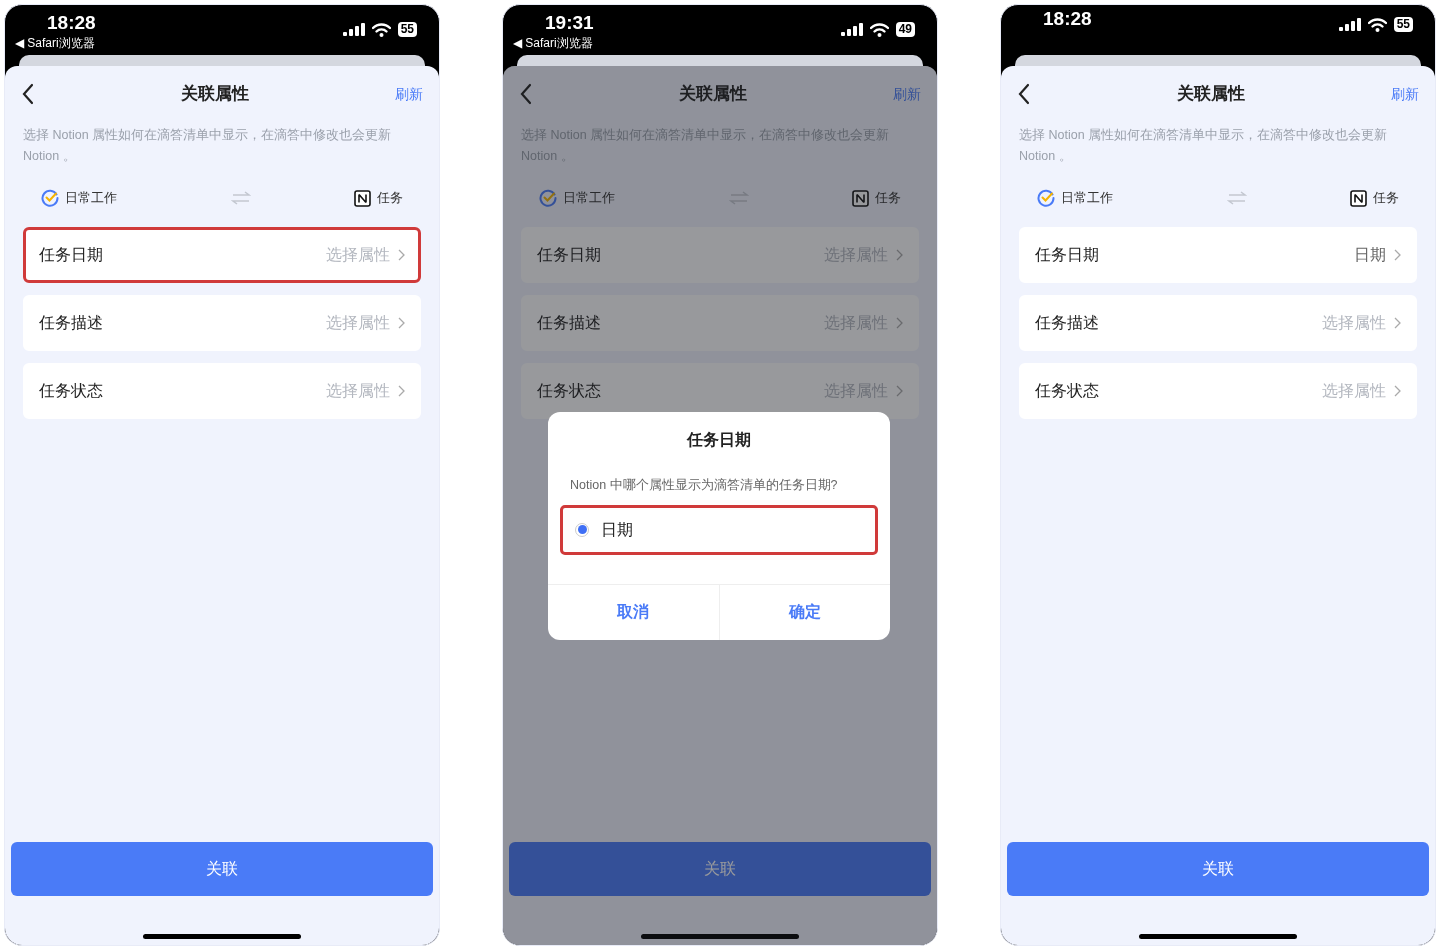 Image resolution: width=1440 pixels, height=950 pixels. What do you see at coordinates (1370, 255) in the screenshot?
I see `property-value: 日期` at bounding box center [1370, 255].